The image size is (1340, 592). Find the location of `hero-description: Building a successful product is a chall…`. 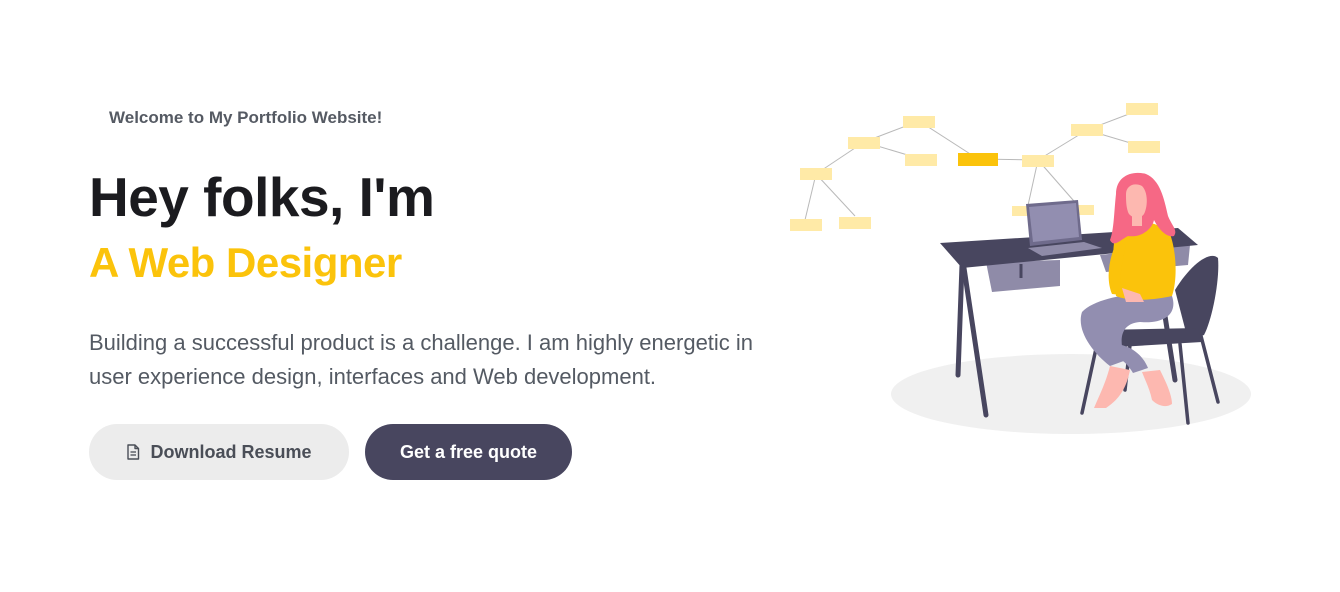

hero-description: Building a successful product is a chall… is located at coordinates (421, 359).